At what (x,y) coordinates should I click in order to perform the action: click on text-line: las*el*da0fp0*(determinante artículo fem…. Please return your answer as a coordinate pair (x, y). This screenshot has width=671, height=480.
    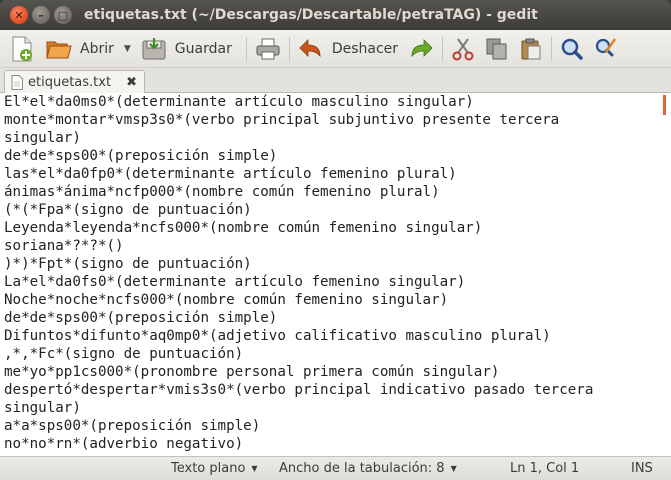
    Looking at the image, I should click on (230, 174).